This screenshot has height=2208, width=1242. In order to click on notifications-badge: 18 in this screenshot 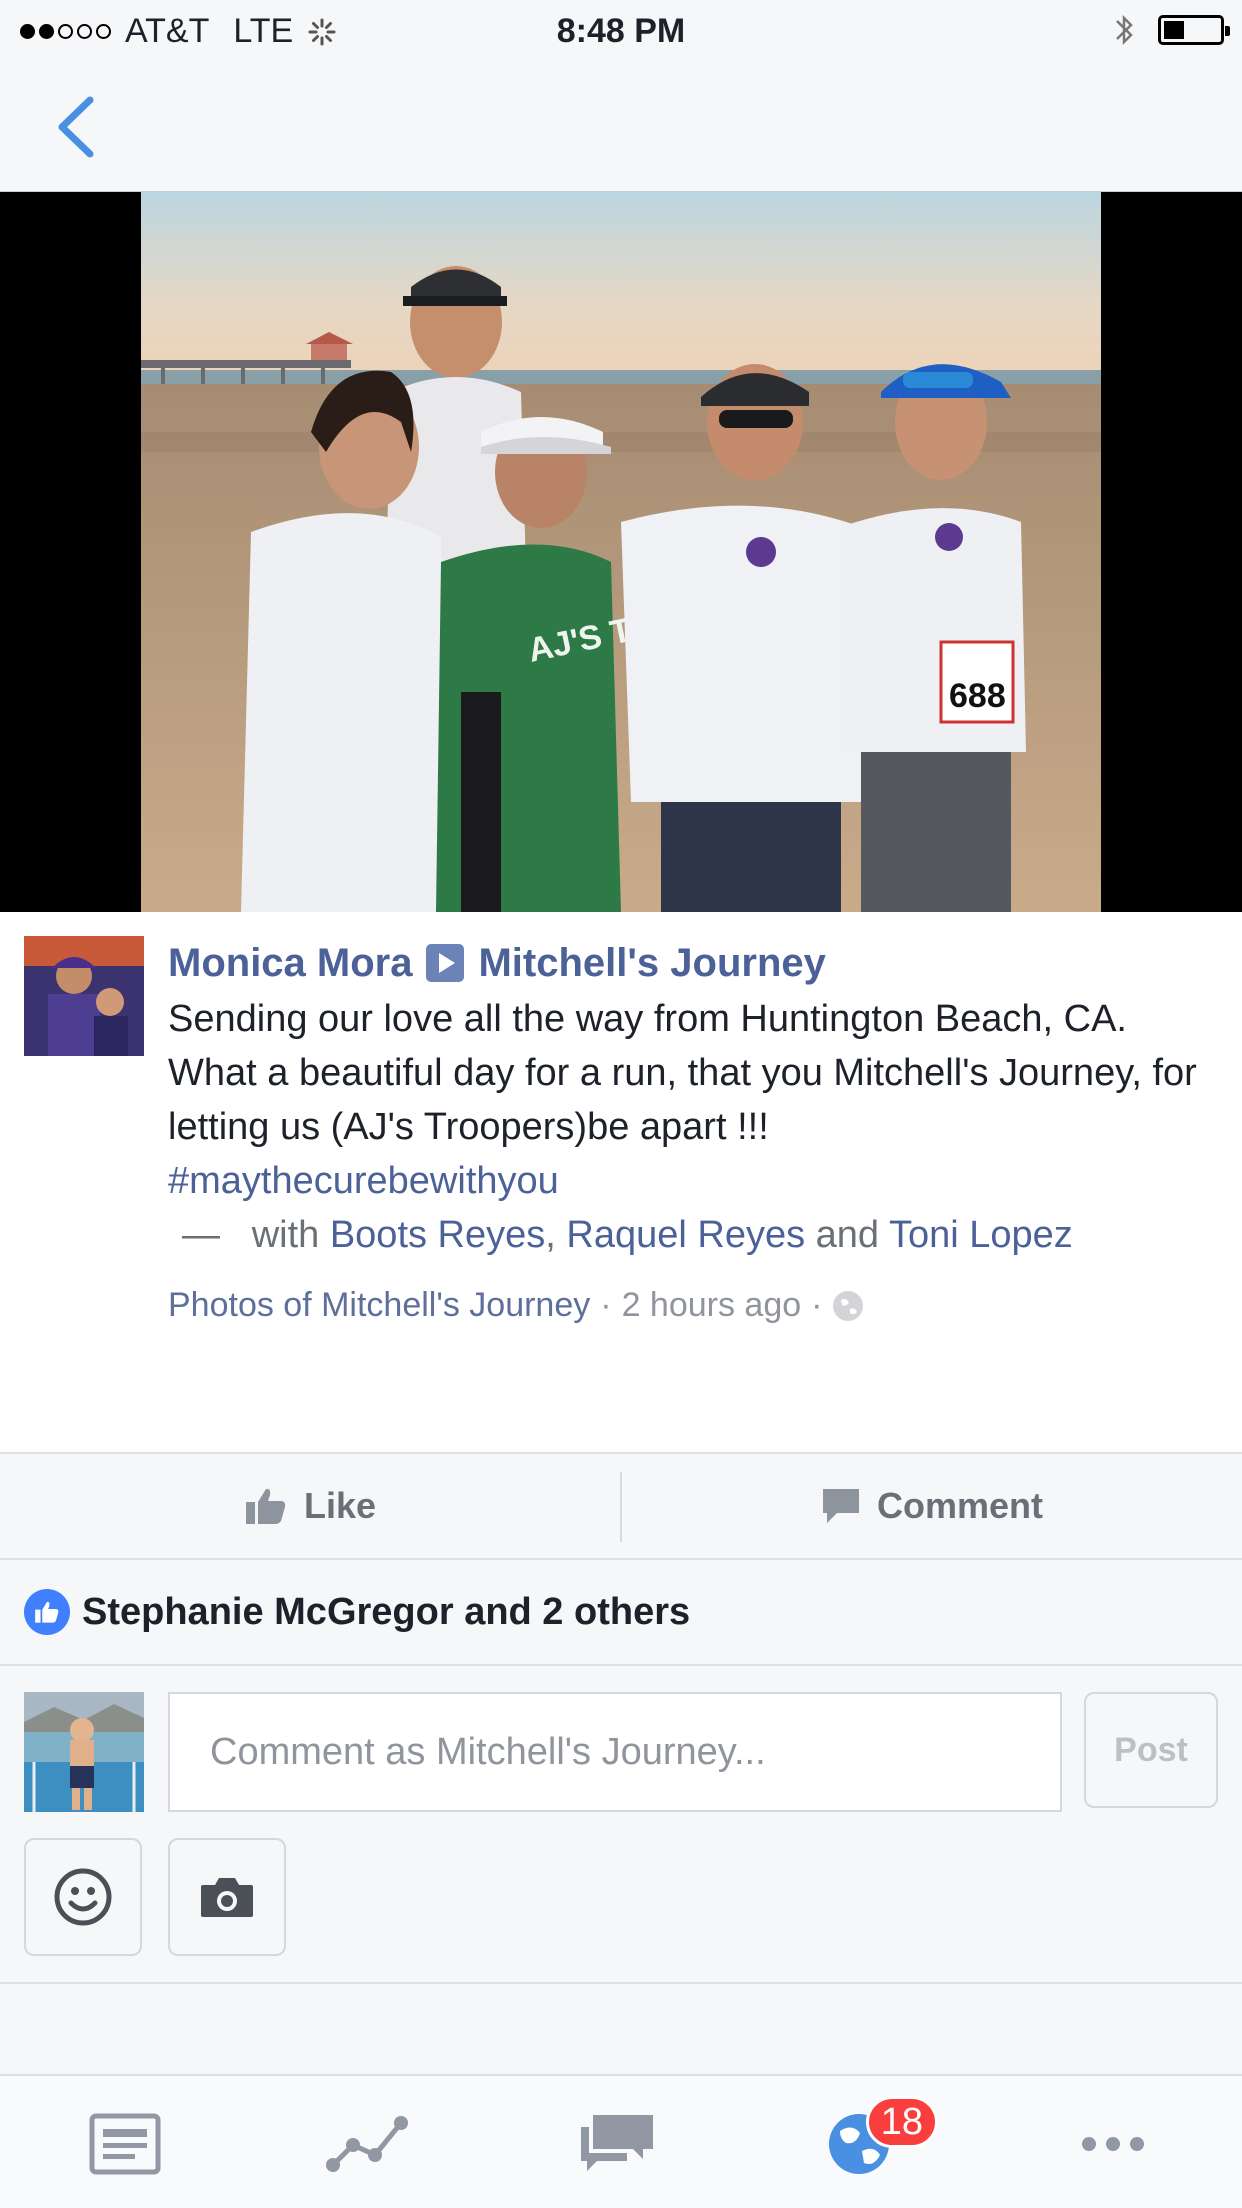, I will do `click(901, 2122)`.